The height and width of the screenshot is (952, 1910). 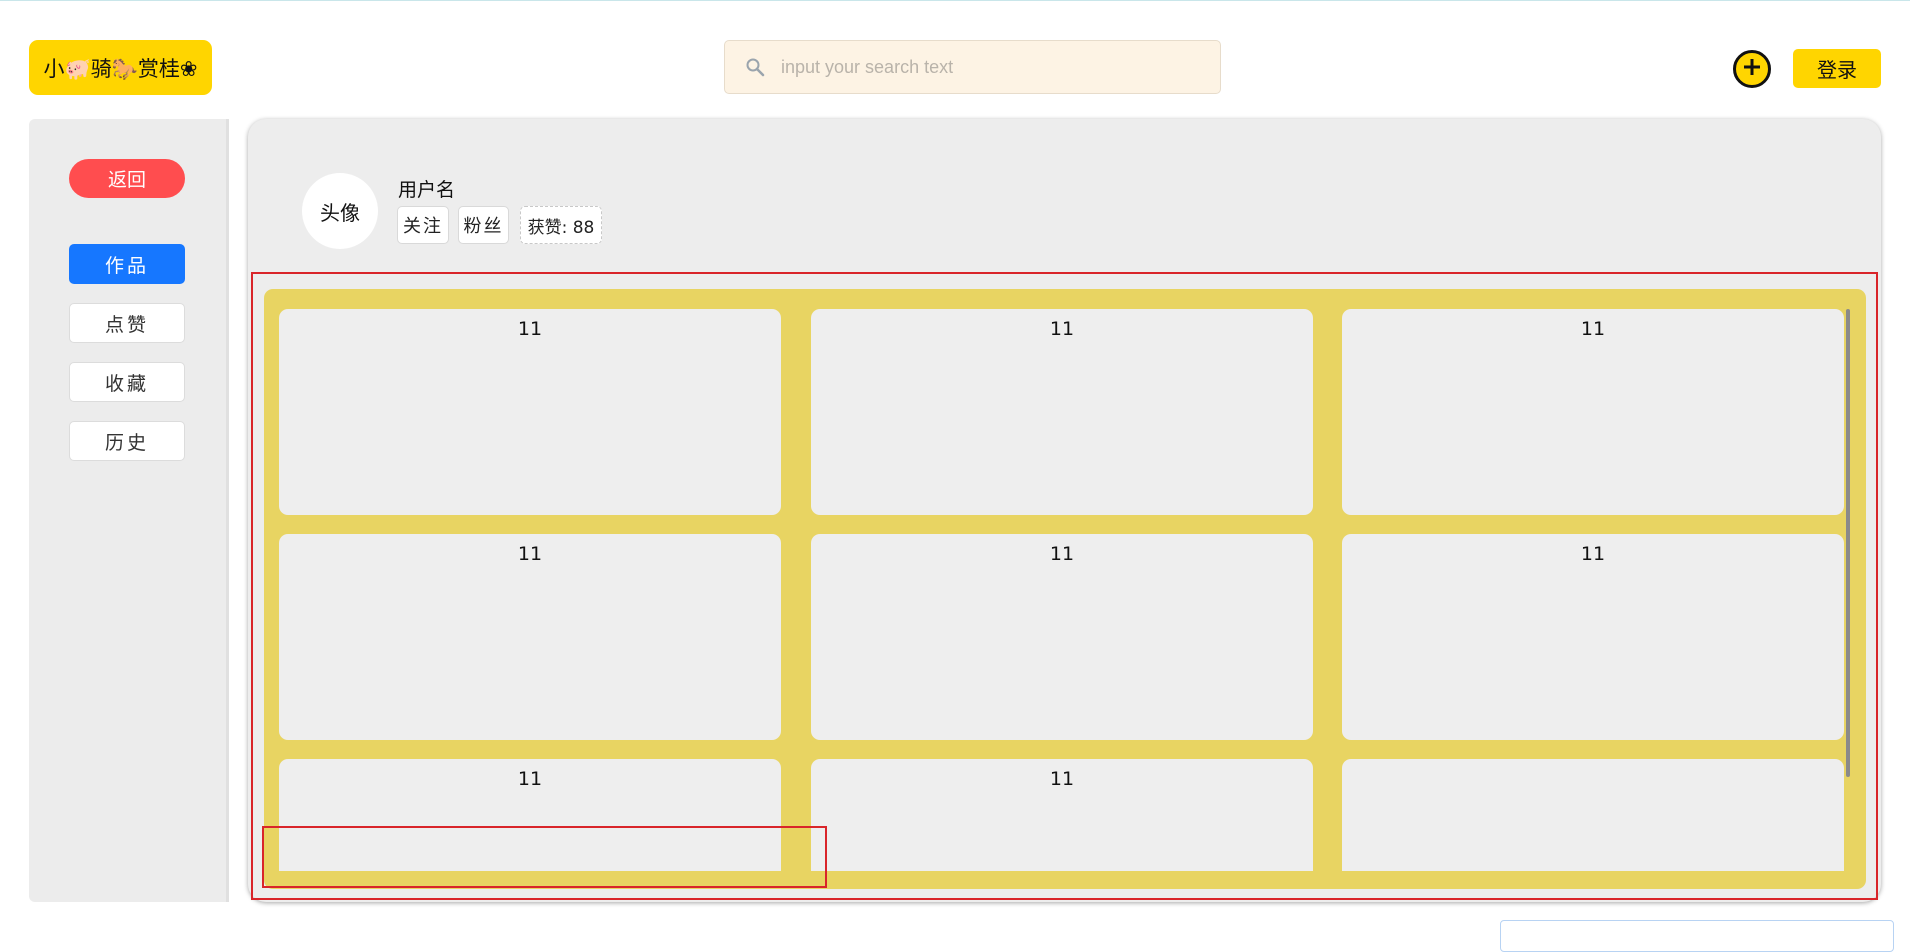 I want to click on username: 用户名, so click(x=427, y=190).